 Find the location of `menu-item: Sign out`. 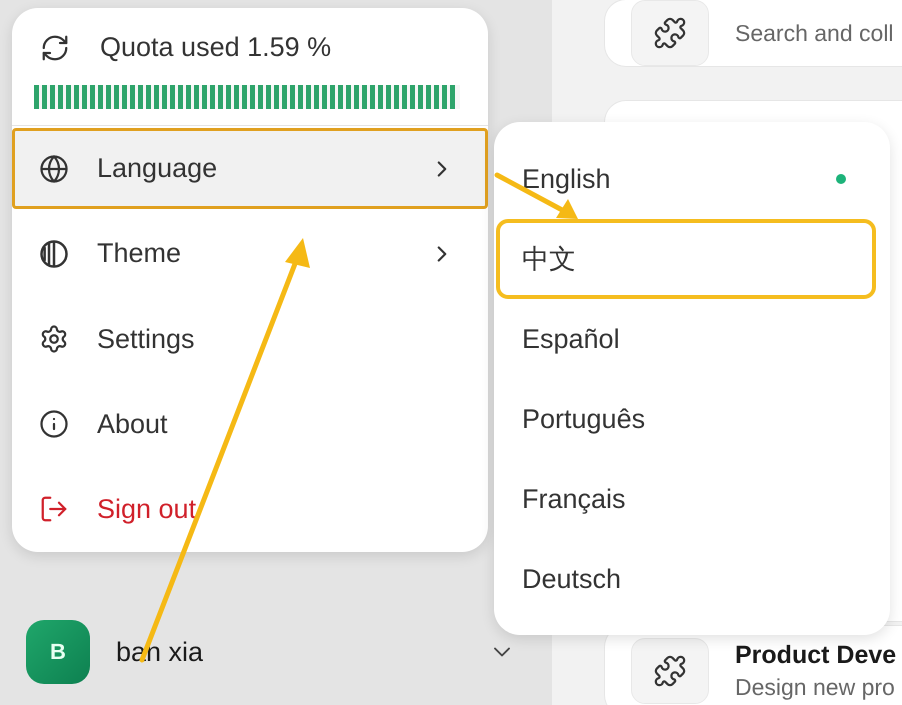

menu-item: Sign out is located at coordinates (250, 509).